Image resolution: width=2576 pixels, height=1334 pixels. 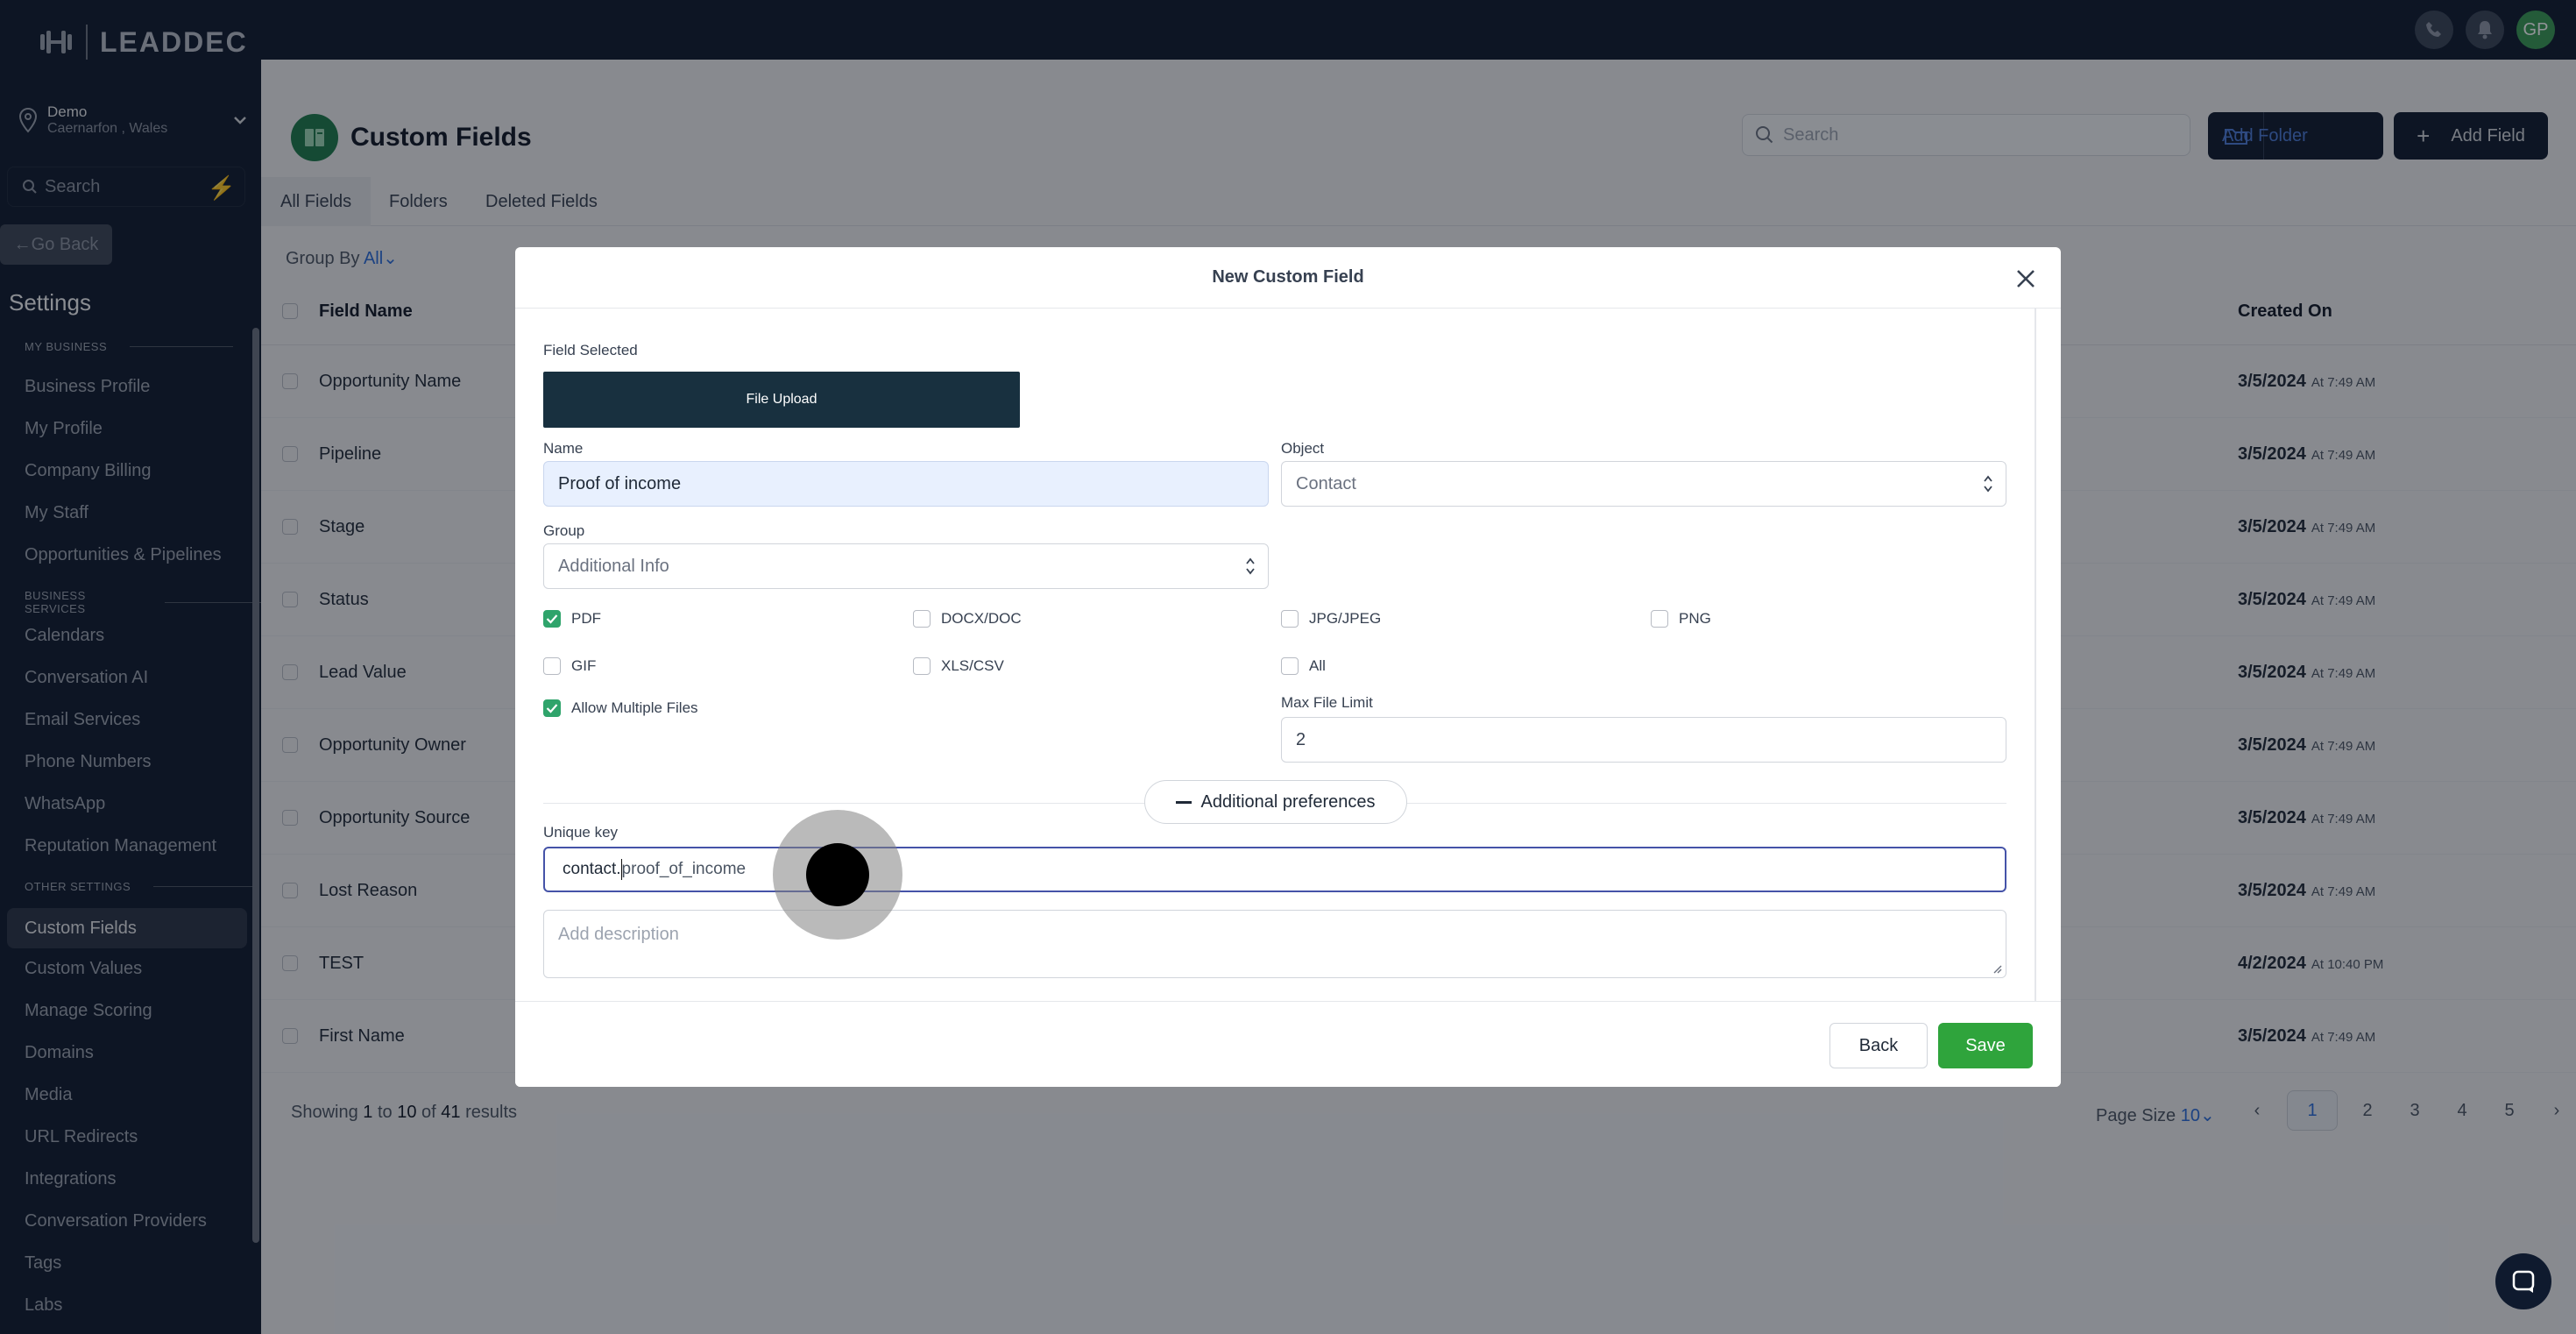 I want to click on save-button: Save, so click(x=1985, y=1045).